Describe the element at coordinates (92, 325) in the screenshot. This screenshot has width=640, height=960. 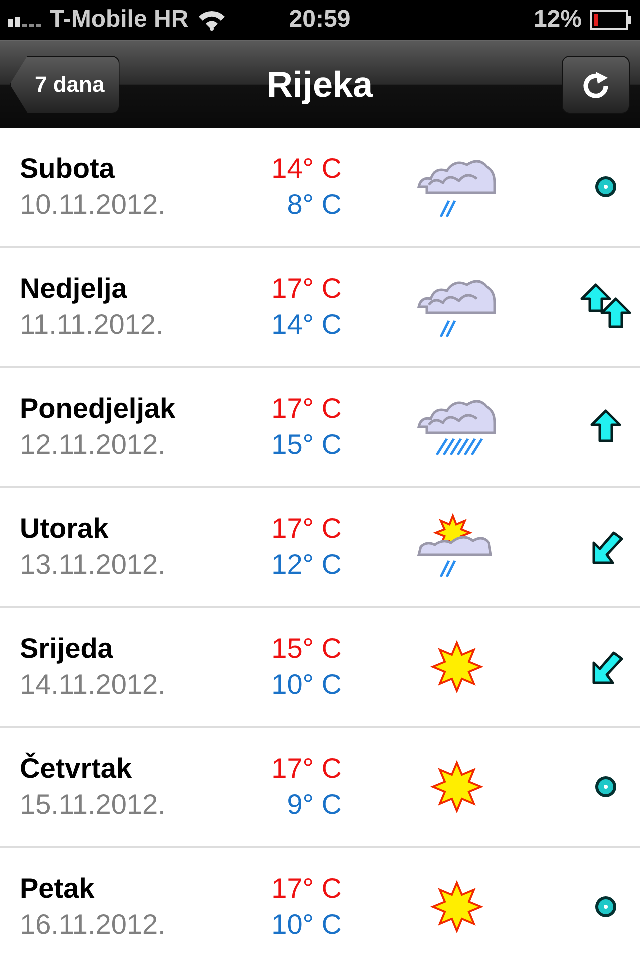
I see `date-text: 11.11.2012.` at that location.